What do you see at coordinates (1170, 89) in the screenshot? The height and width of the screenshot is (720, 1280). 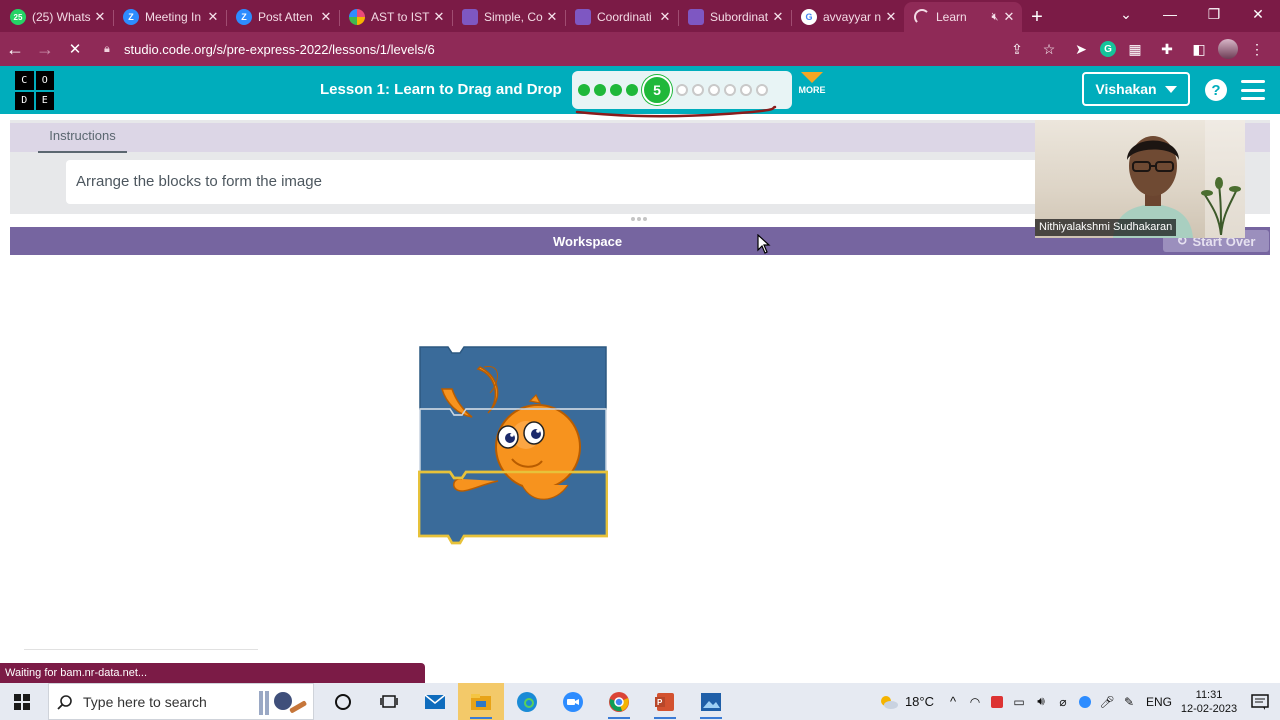 I see `caret-down-icon` at bounding box center [1170, 89].